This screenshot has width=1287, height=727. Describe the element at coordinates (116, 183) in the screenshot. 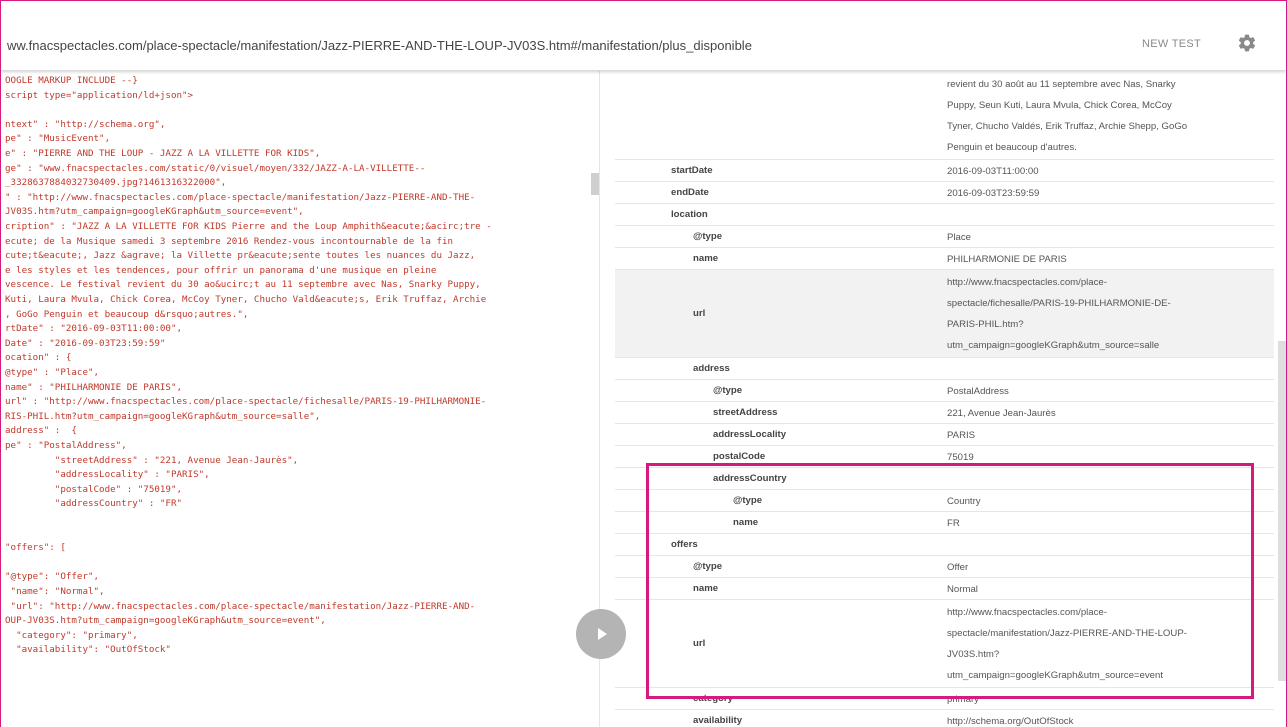

I see `code-line: _3328637884032730409.jpg?1461316322000",` at that location.